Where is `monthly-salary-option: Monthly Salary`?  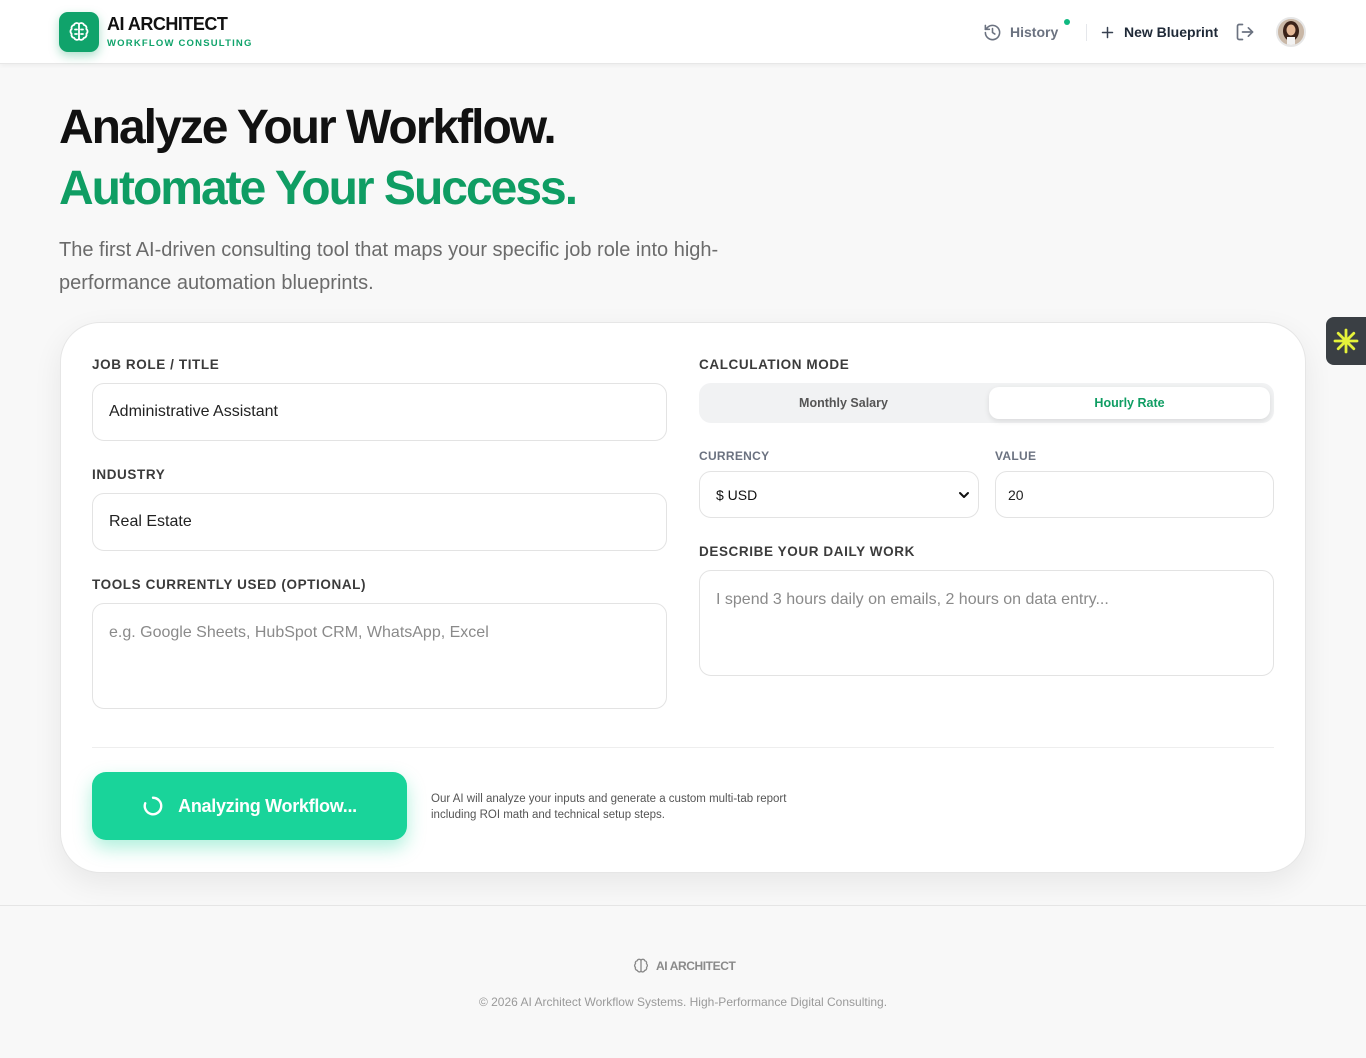
monthly-salary-option: Monthly Salary is located at coordinates (843, 403).